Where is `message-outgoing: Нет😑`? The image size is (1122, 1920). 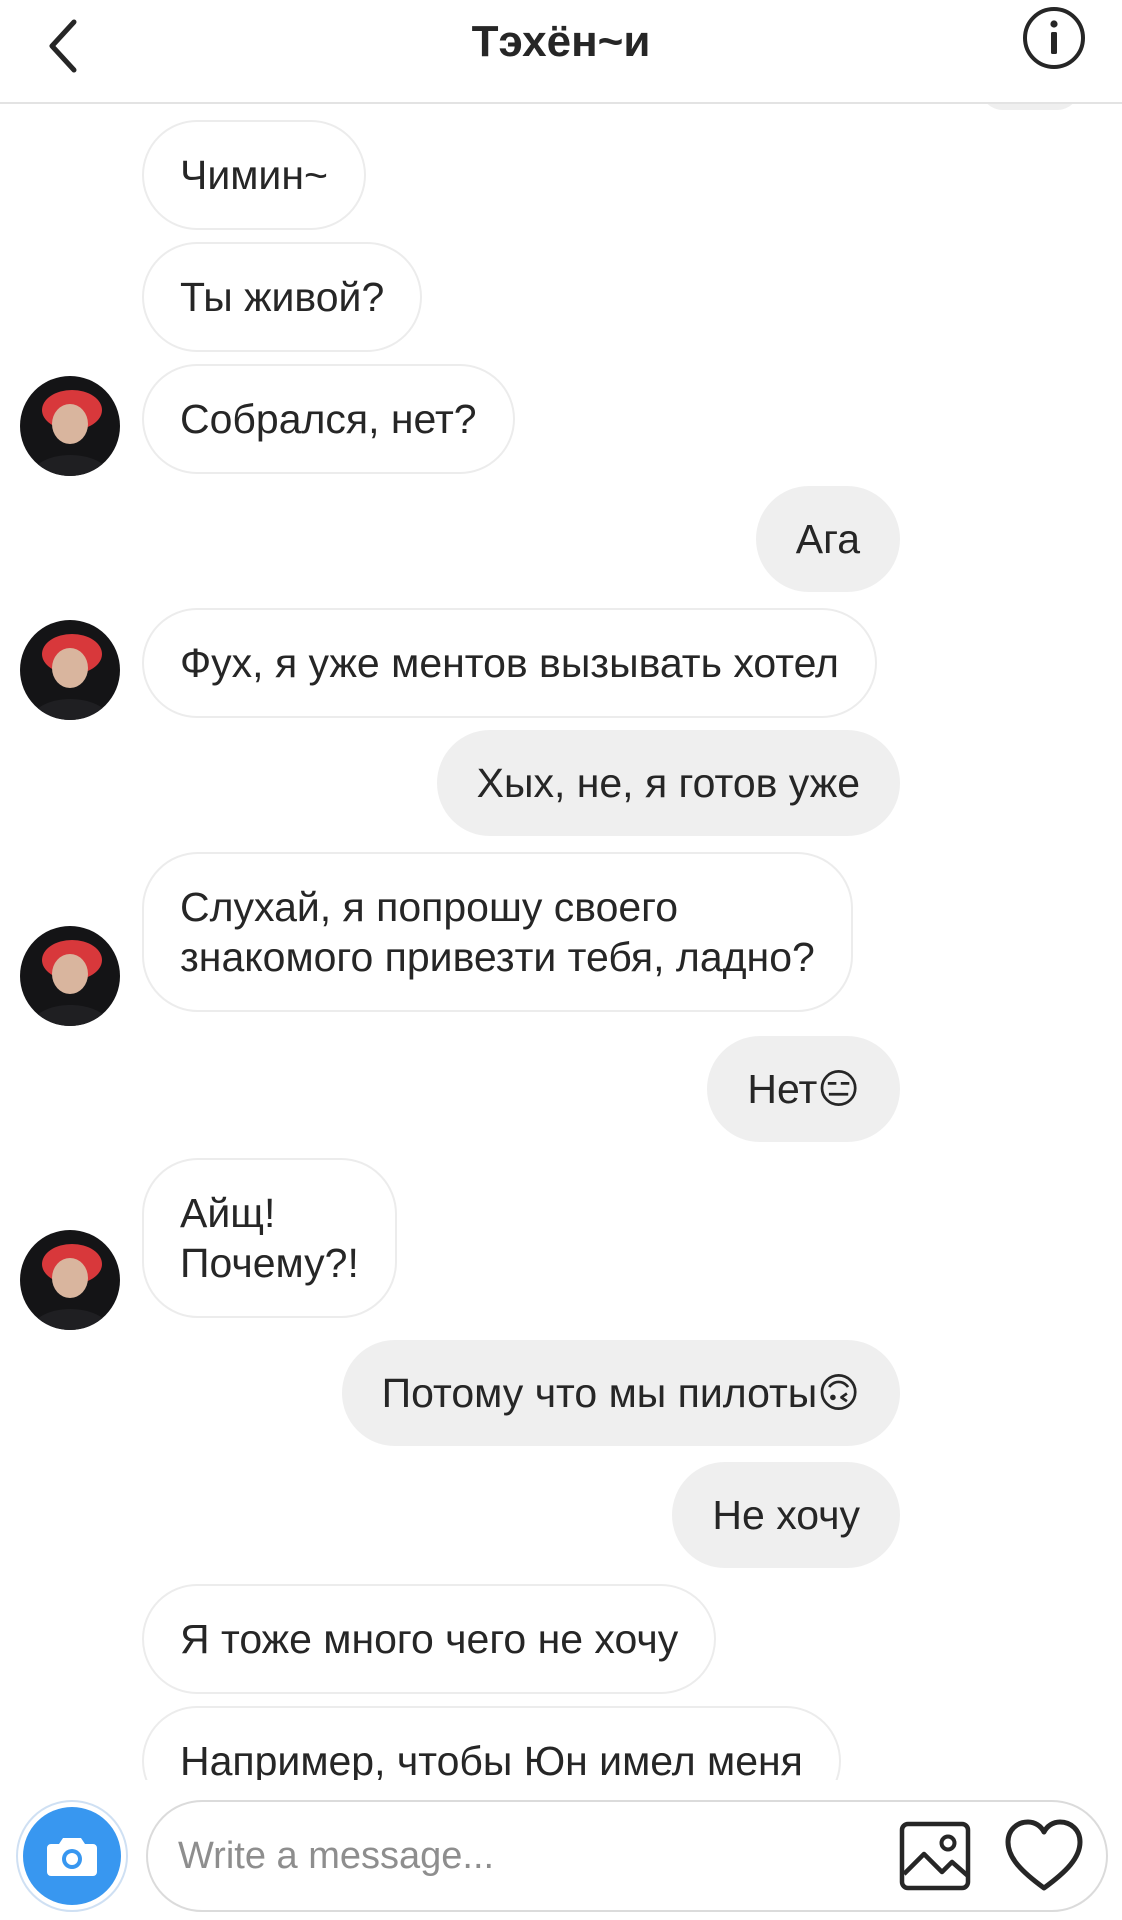
message-outgoing: Нет😑 is located at coordinates (803, 1089).